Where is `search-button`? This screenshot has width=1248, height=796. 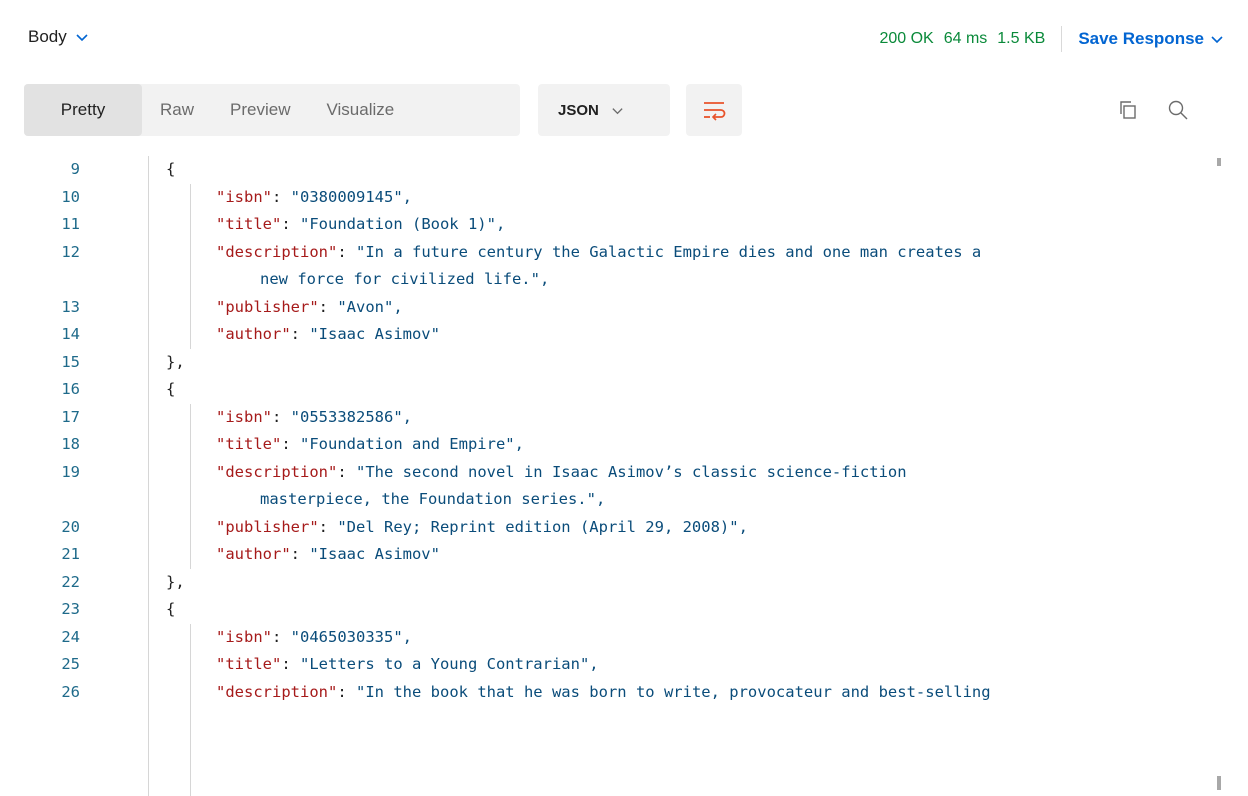 search-button is located at coordinates (1178, 110).